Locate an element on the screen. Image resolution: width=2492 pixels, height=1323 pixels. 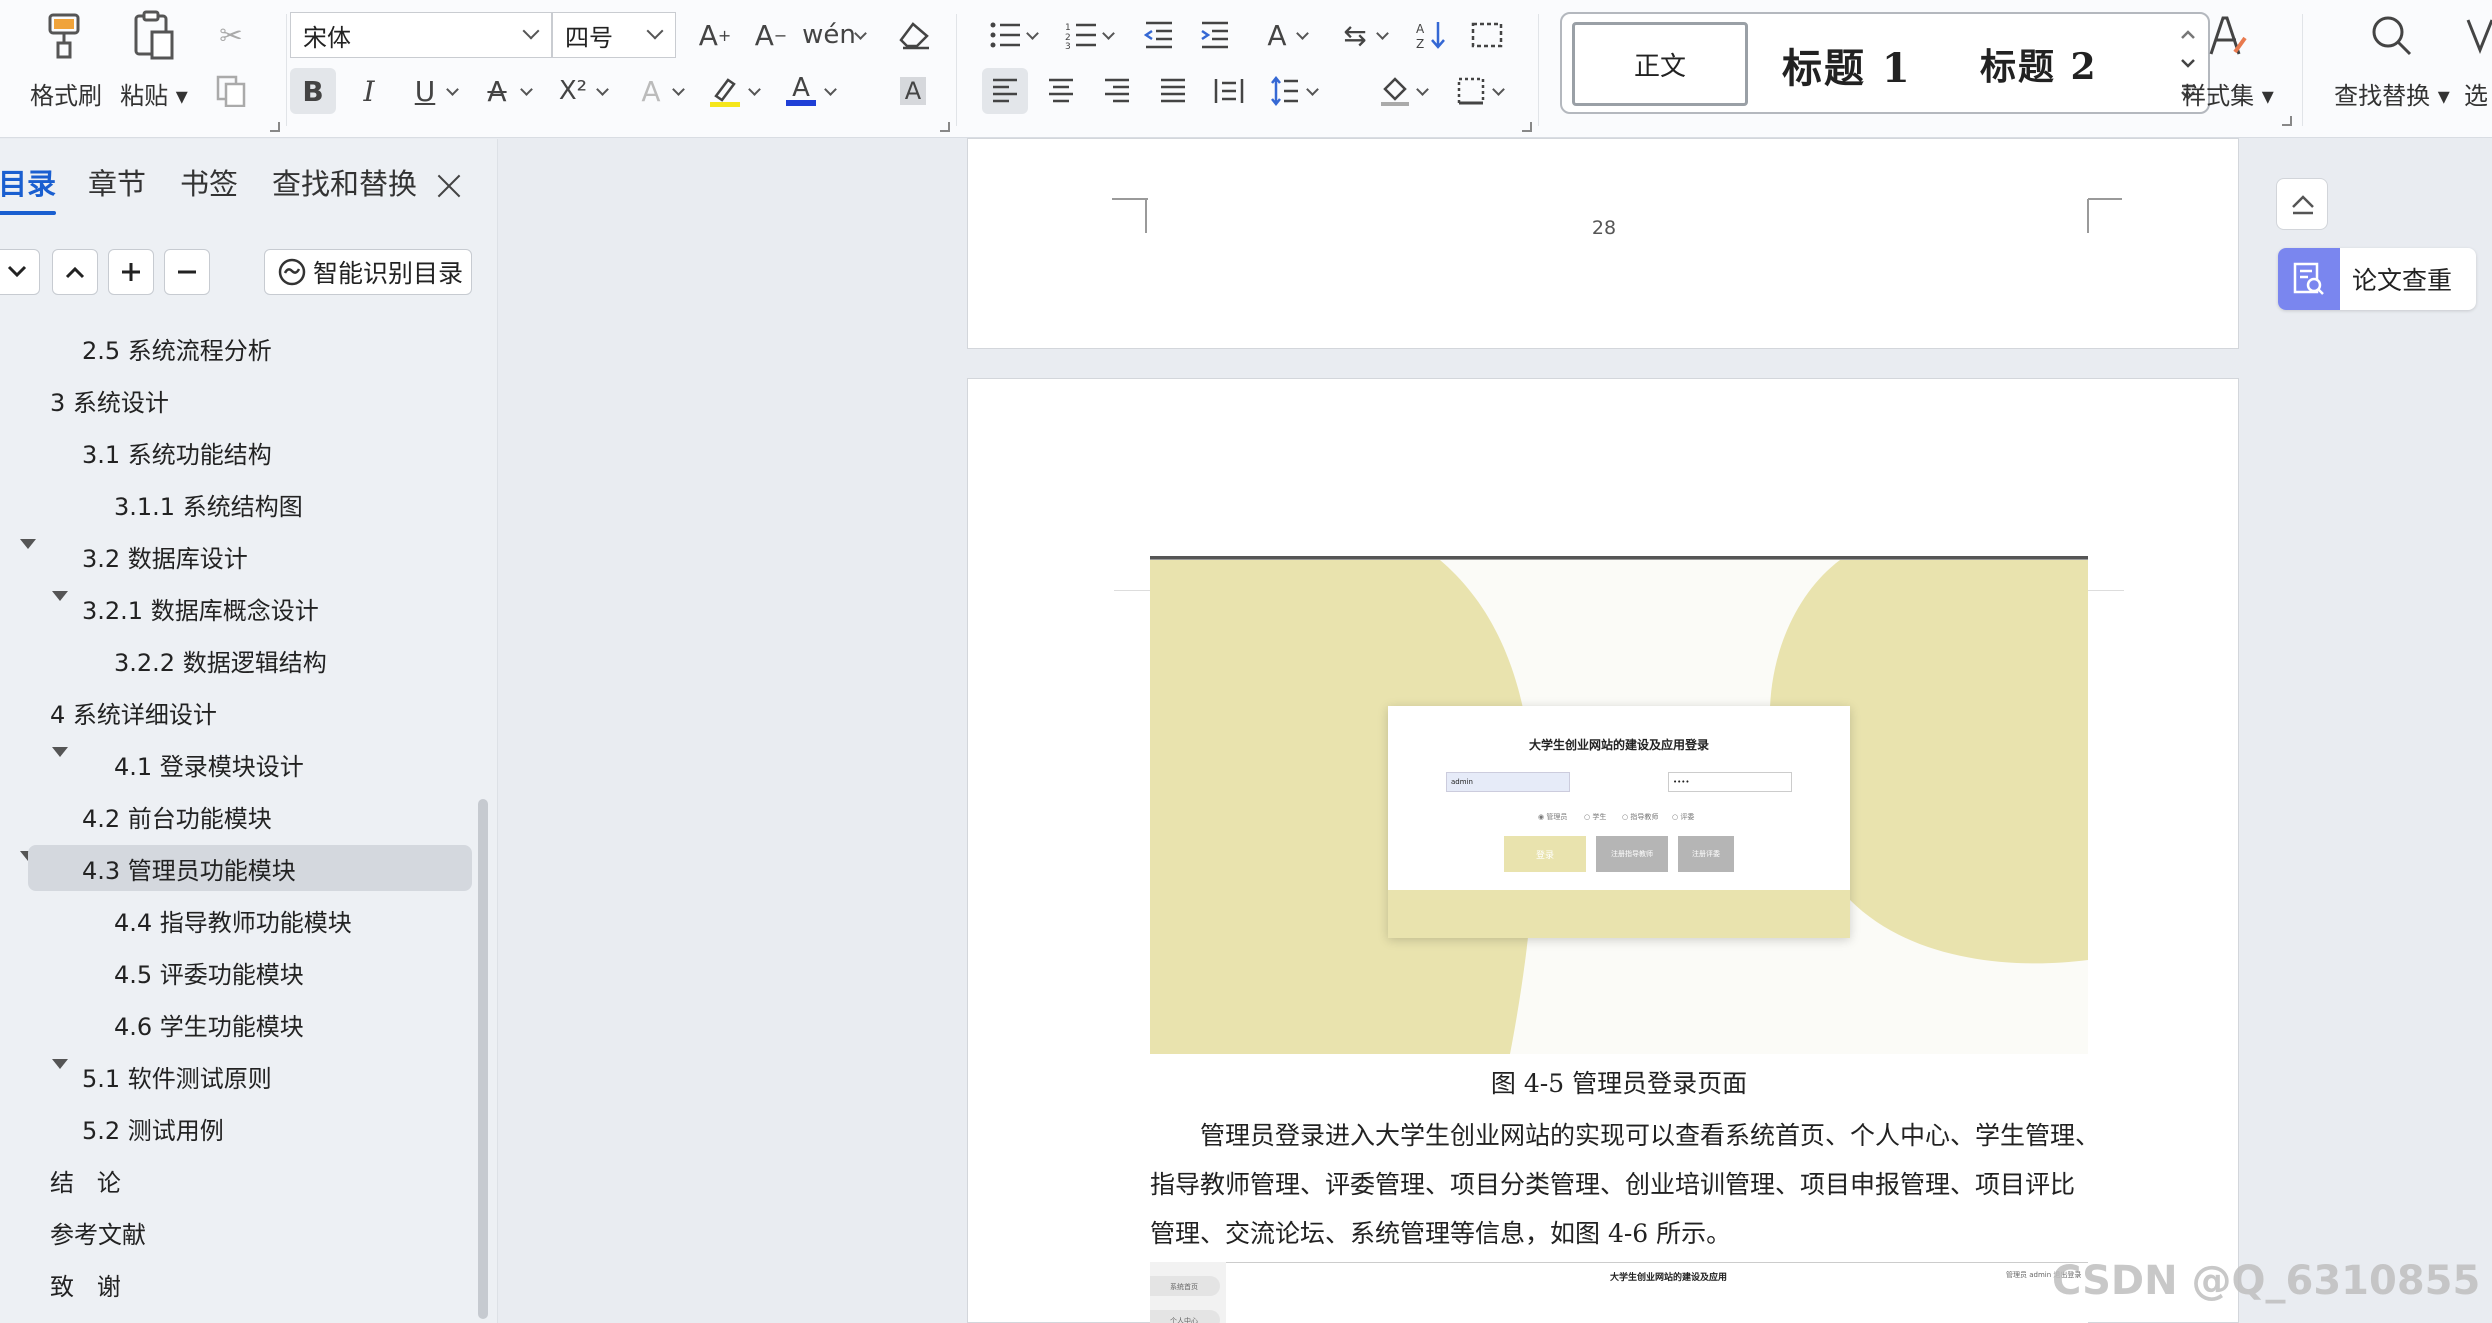
role-radio: ○ 学生 is located at coordinates (1595, 817).